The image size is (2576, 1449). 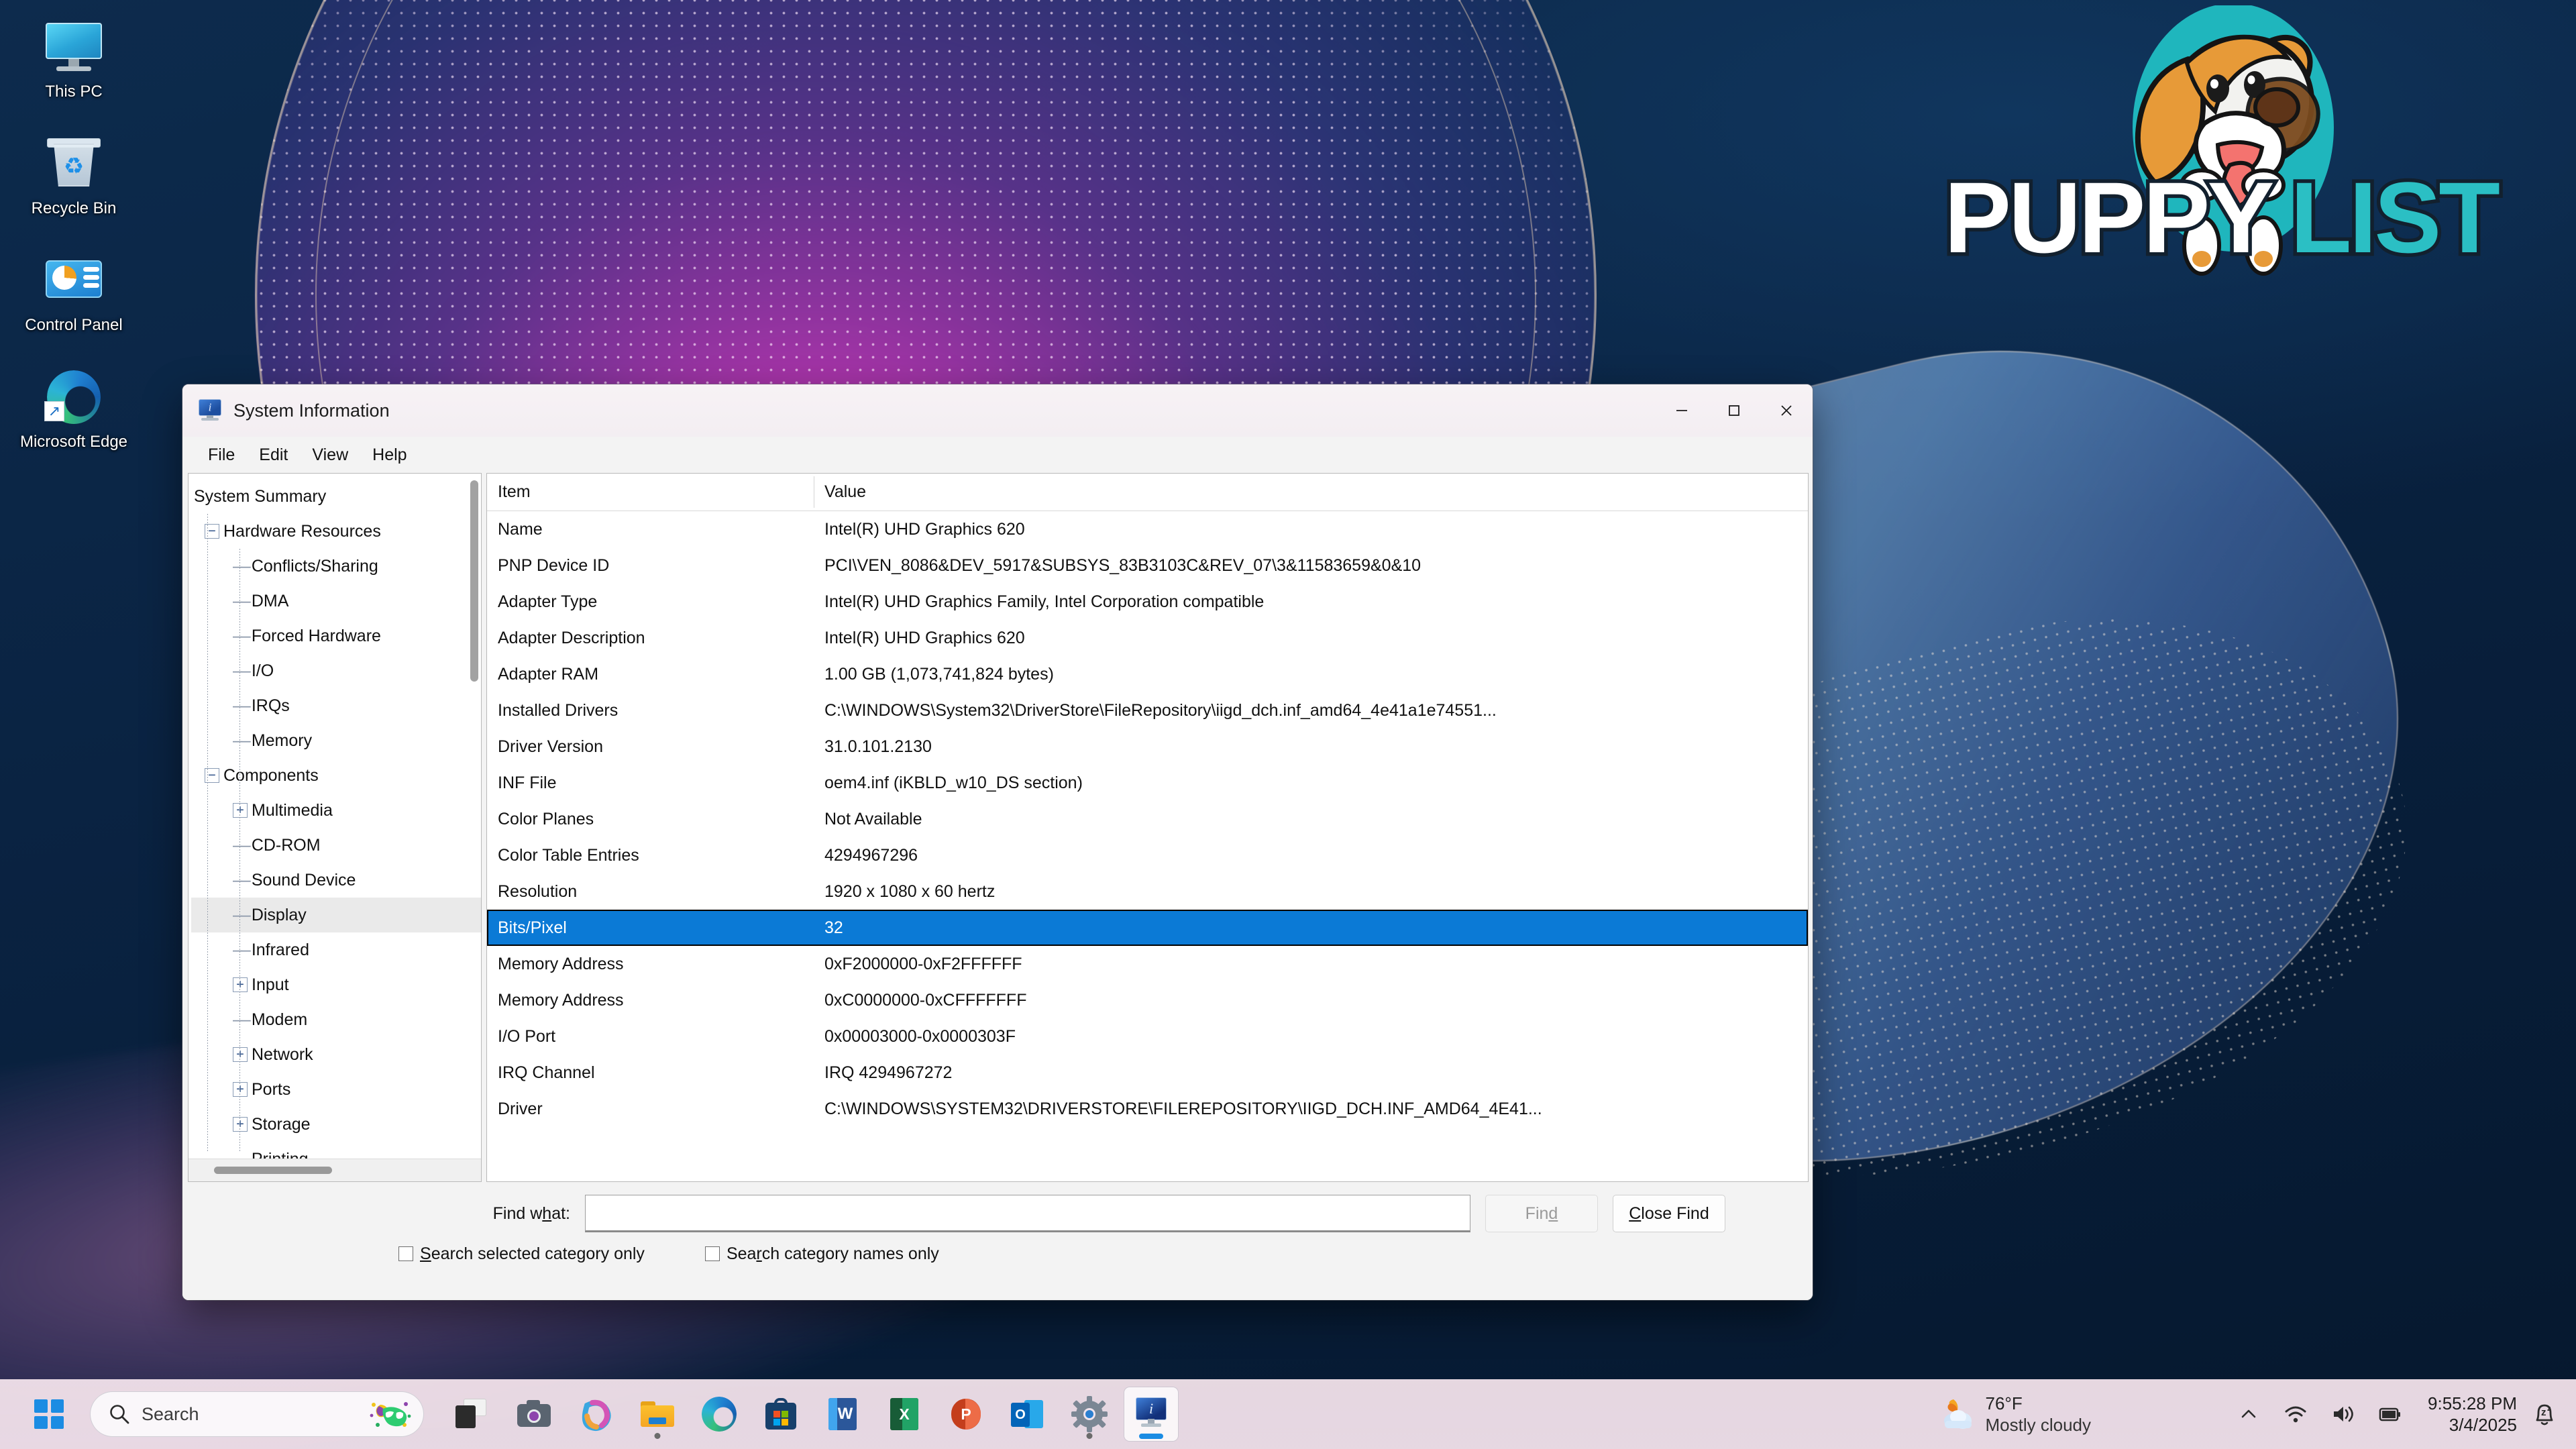 I want to click on taskbar-app-camera, so click(x=534, y=1414).